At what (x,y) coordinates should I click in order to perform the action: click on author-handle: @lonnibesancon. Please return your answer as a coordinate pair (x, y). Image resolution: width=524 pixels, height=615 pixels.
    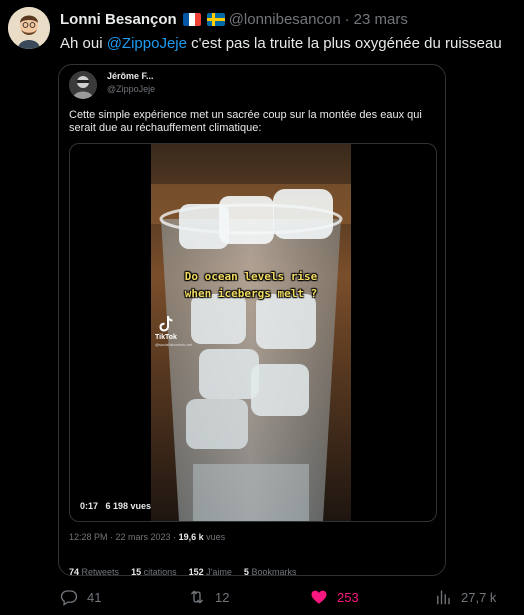
    Looking at the image, I should click on (285, 19).